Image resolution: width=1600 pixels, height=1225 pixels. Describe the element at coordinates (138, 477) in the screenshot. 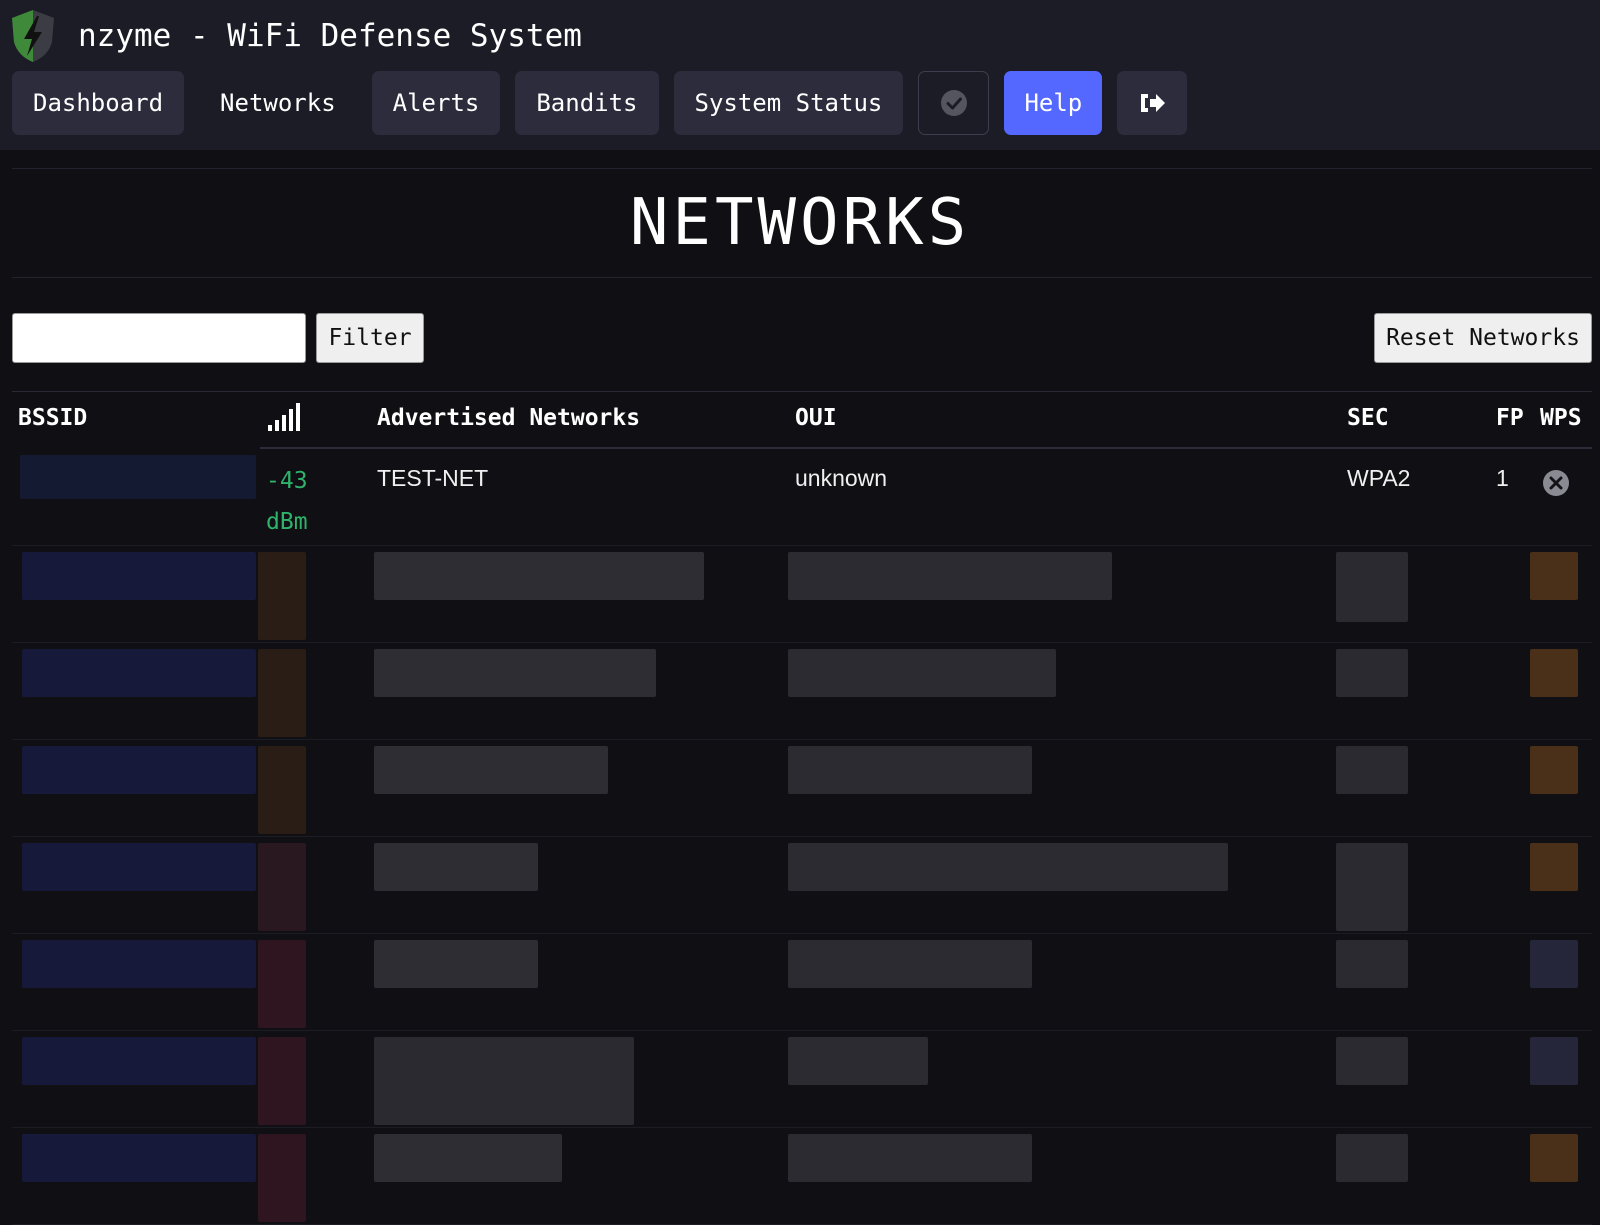

I see `bssid-redacted` at that location.